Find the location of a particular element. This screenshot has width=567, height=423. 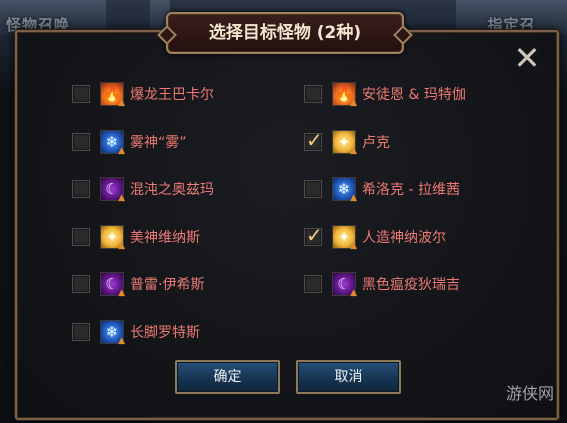

designated-summon-tab: 指定召 is located at coordinates (511, 17).